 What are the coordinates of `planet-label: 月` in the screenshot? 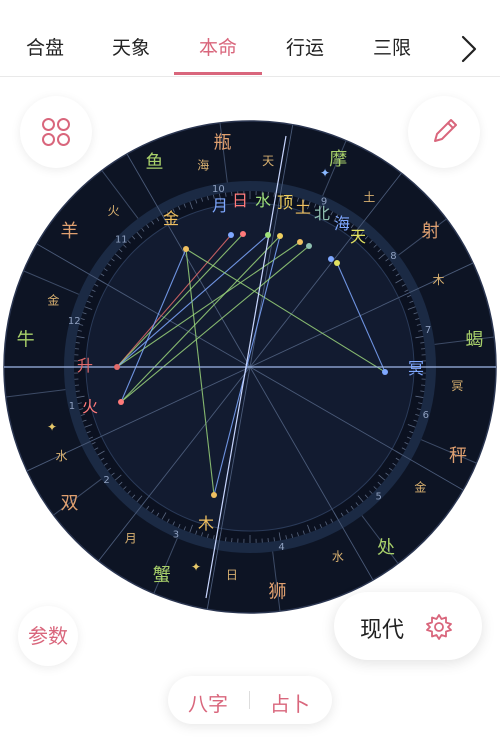 It's located at (220, 205).